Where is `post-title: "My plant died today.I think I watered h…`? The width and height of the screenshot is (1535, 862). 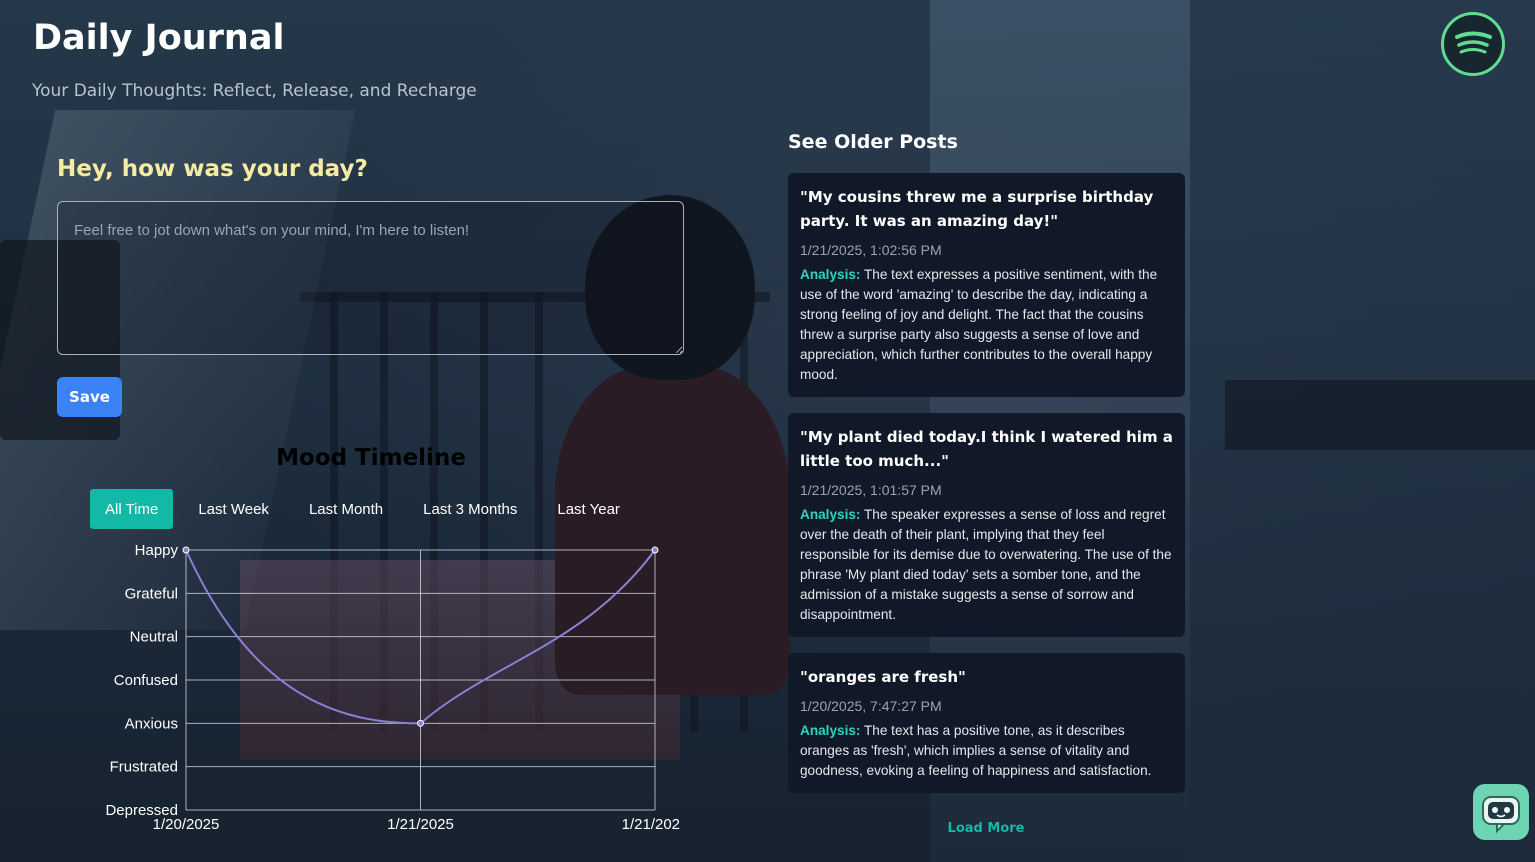 post-title: "My plant died today.I think I watered h… is located at coordinates (986, 449).